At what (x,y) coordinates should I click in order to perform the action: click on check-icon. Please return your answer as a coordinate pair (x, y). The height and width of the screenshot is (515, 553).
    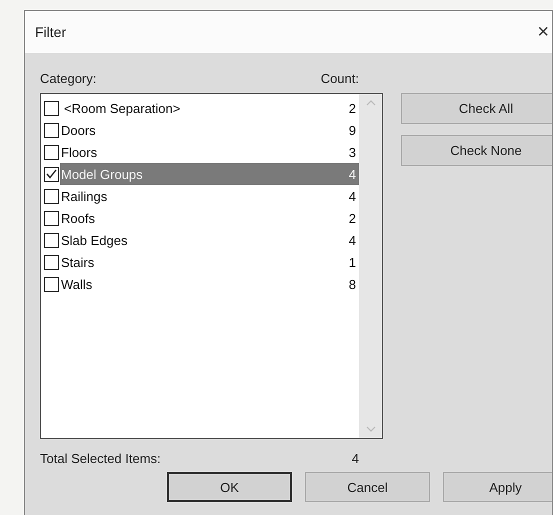
    Looking at the image, I should click on (51, 174).